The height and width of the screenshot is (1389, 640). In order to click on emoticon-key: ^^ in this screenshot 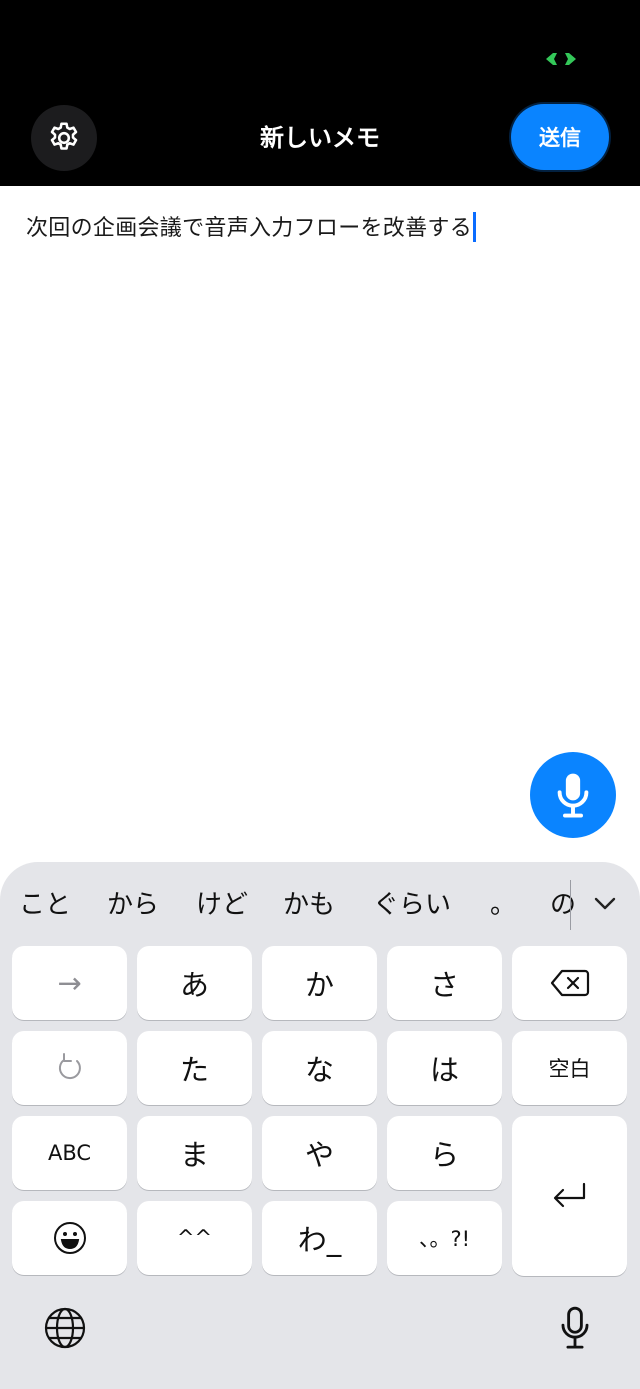, I will do `click(194, 1238)`.